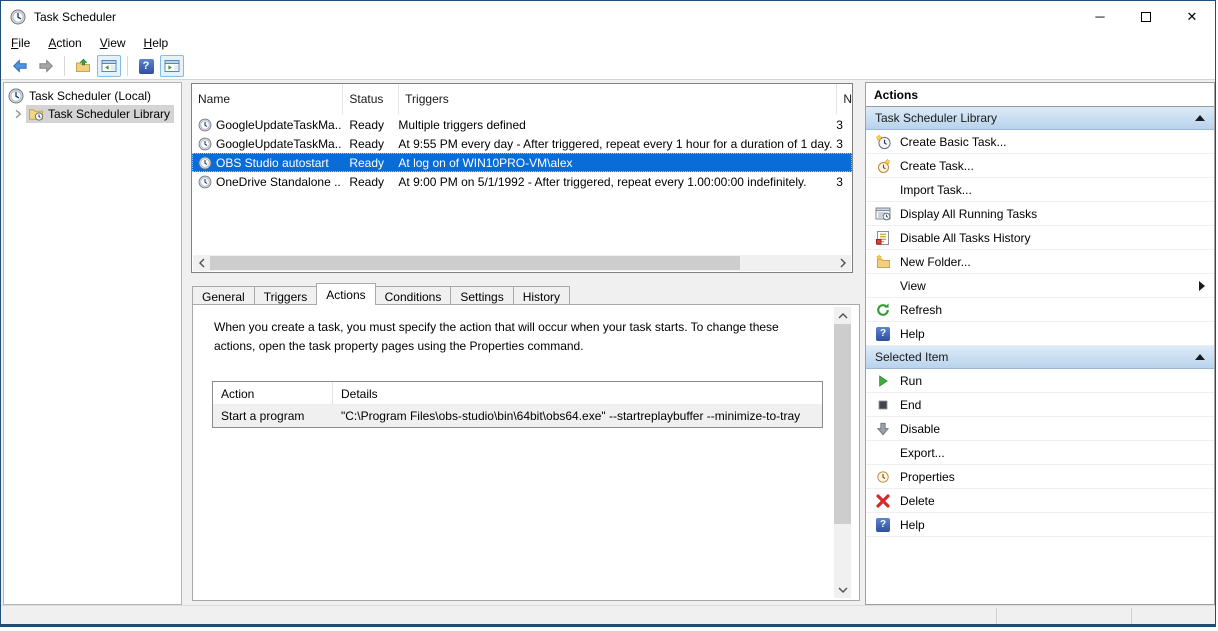 This screenshot has width=1218, height=631. I want to click on run-icon, so click(883, 380).